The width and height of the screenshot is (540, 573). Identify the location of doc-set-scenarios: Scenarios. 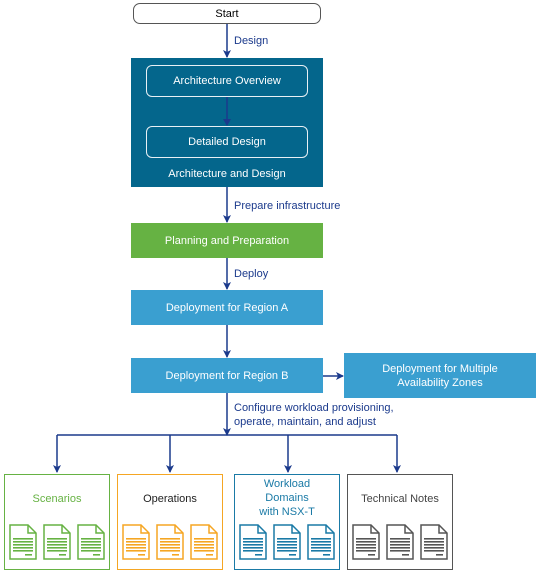
(57, 522).